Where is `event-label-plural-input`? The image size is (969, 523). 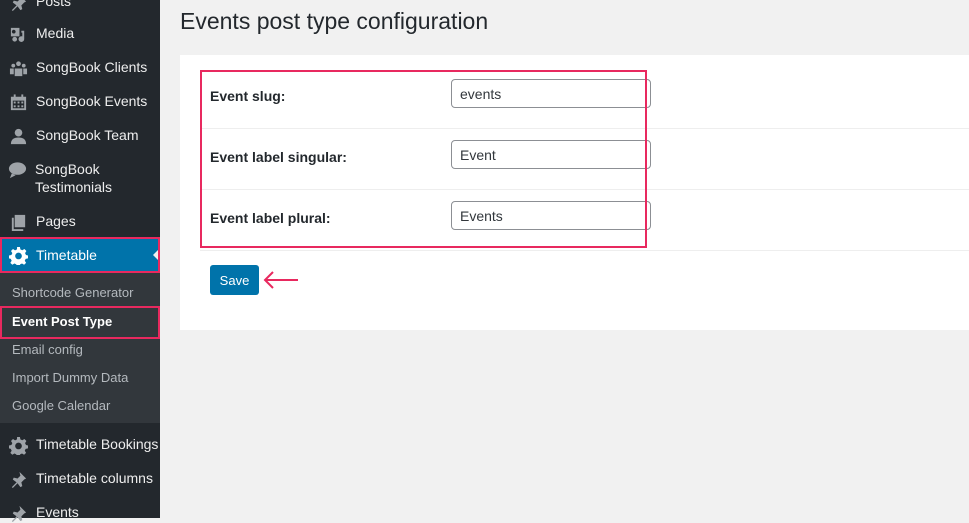 event-label-plural-input is located at coordinates (551, 215).